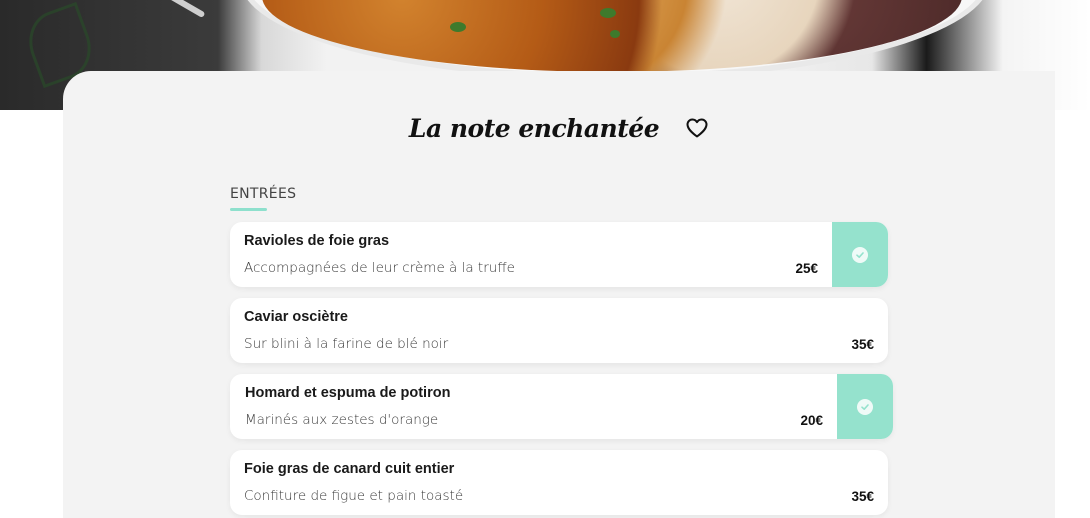 This screenshot has height=518, width=1090. Describe the element at coordinates (296, 317) in the screenshot. I see `menu-item-name: Caviar osciètre` at that location.